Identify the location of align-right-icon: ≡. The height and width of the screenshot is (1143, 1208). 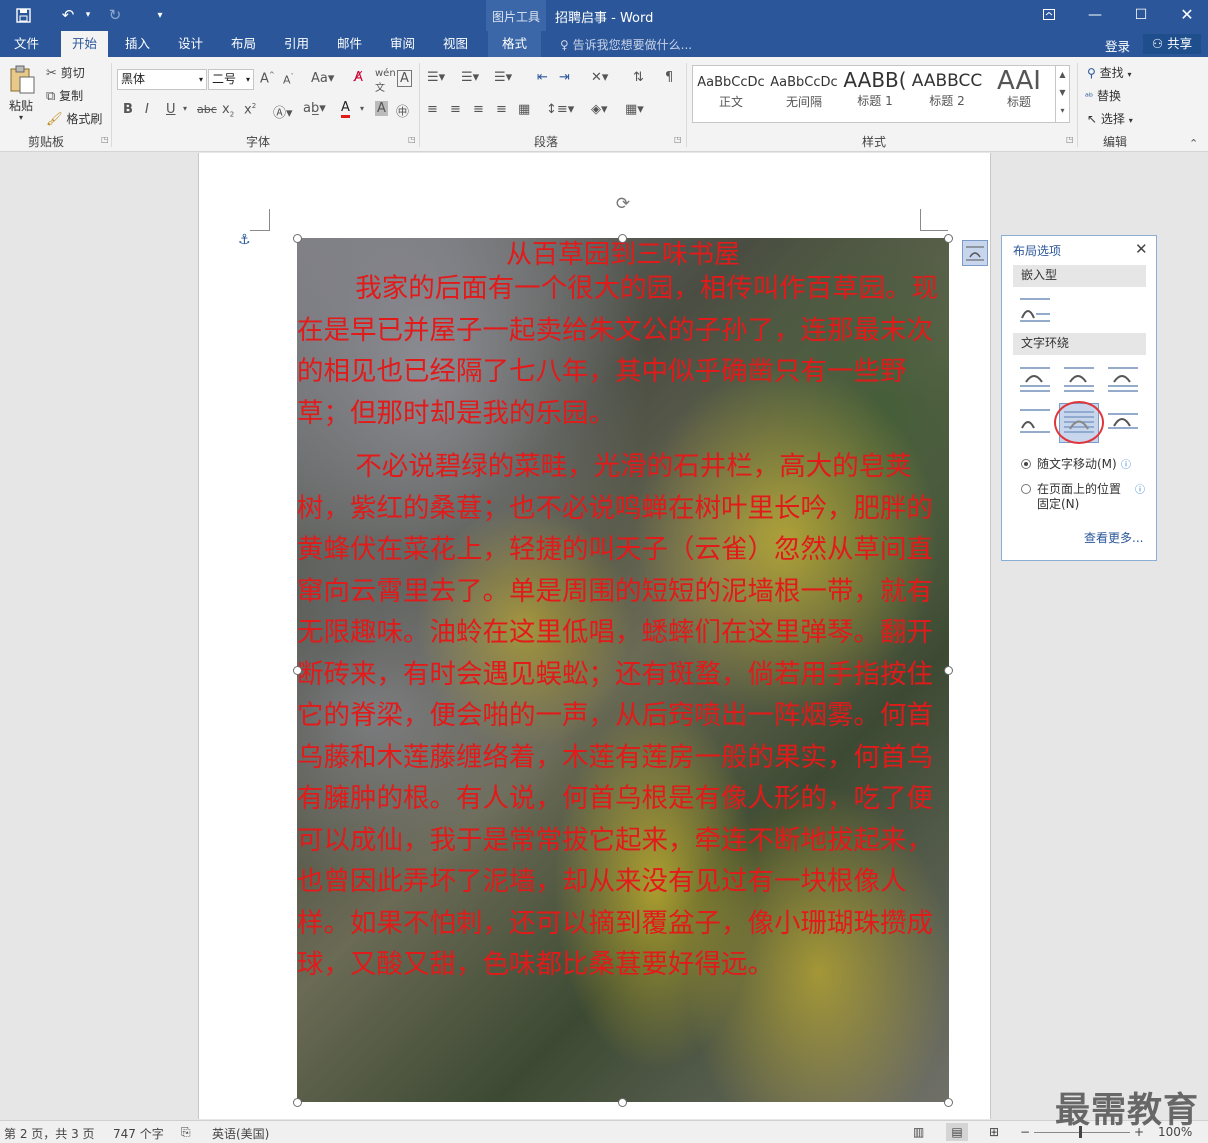
(478, 109).